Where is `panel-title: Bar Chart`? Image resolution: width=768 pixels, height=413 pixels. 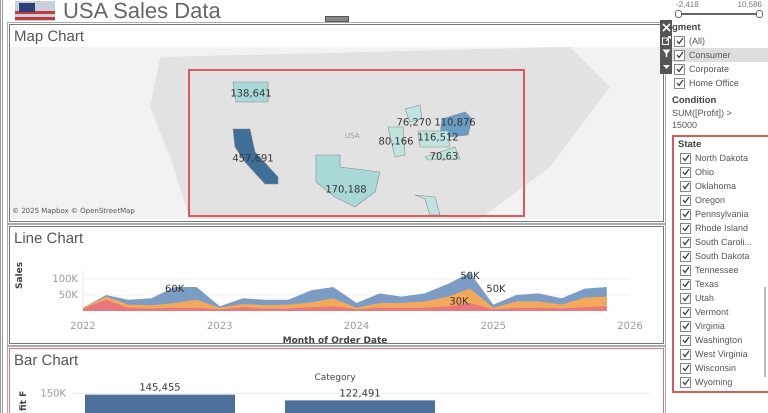
panel-title: Bar Chart is located at coordinates (46, 361).